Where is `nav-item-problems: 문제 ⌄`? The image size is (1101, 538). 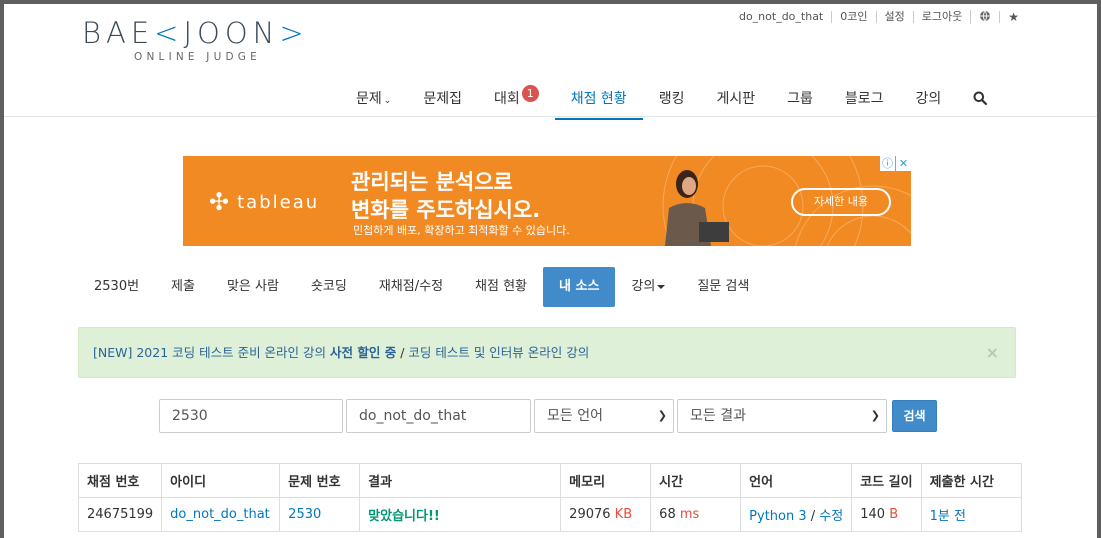 nav-item-problems: 문제 ⌄ is located at coordinates (373, 98).